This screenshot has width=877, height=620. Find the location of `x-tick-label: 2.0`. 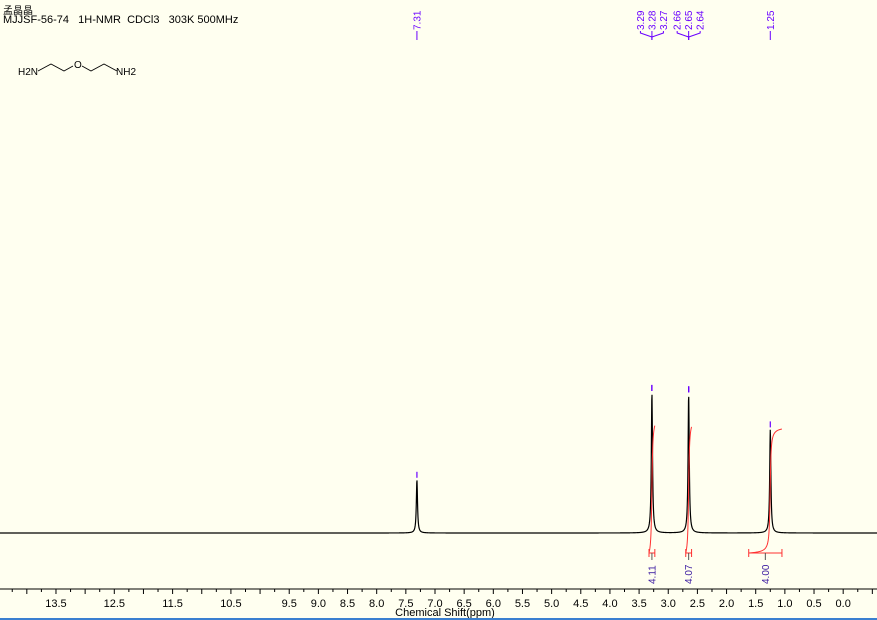

x-tick-label: 2.0 is located at coordinates (726, 604).